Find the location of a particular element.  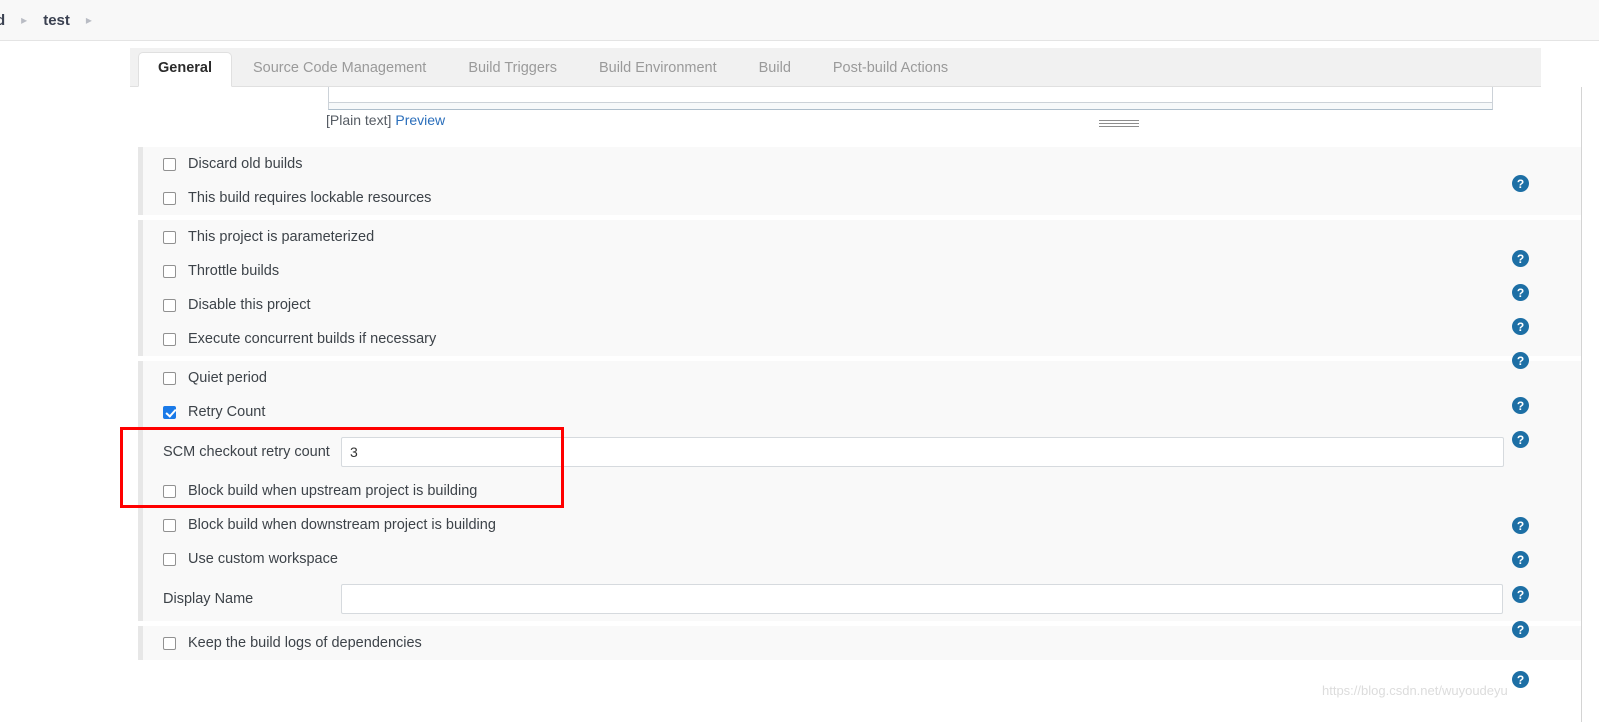

checkbox-disable-project is located at coordinates (169, 305).